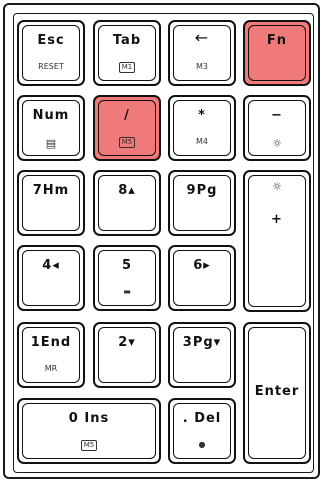 This screenshot has height=482, width=323. I want to click on four-key-label: 4◂, so click(51, 265).